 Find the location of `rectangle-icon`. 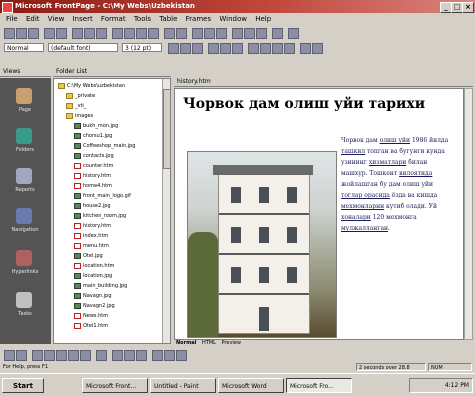

rectangle-icon is located at coordinates (61, 355).